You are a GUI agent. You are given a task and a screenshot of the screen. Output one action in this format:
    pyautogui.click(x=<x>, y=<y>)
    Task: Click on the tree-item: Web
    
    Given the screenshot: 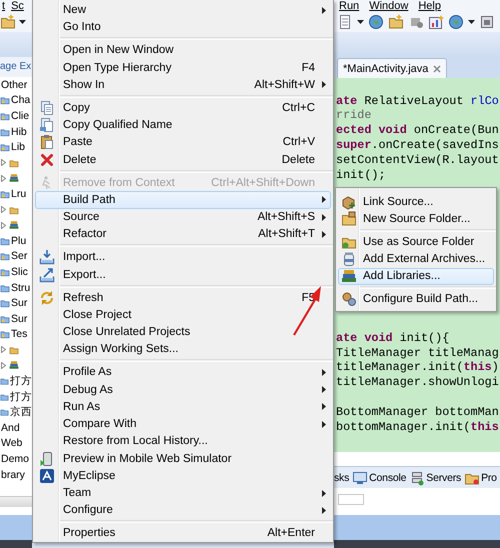 What is the action you would take?
    pyautogui.click(x=11, y=443)
    